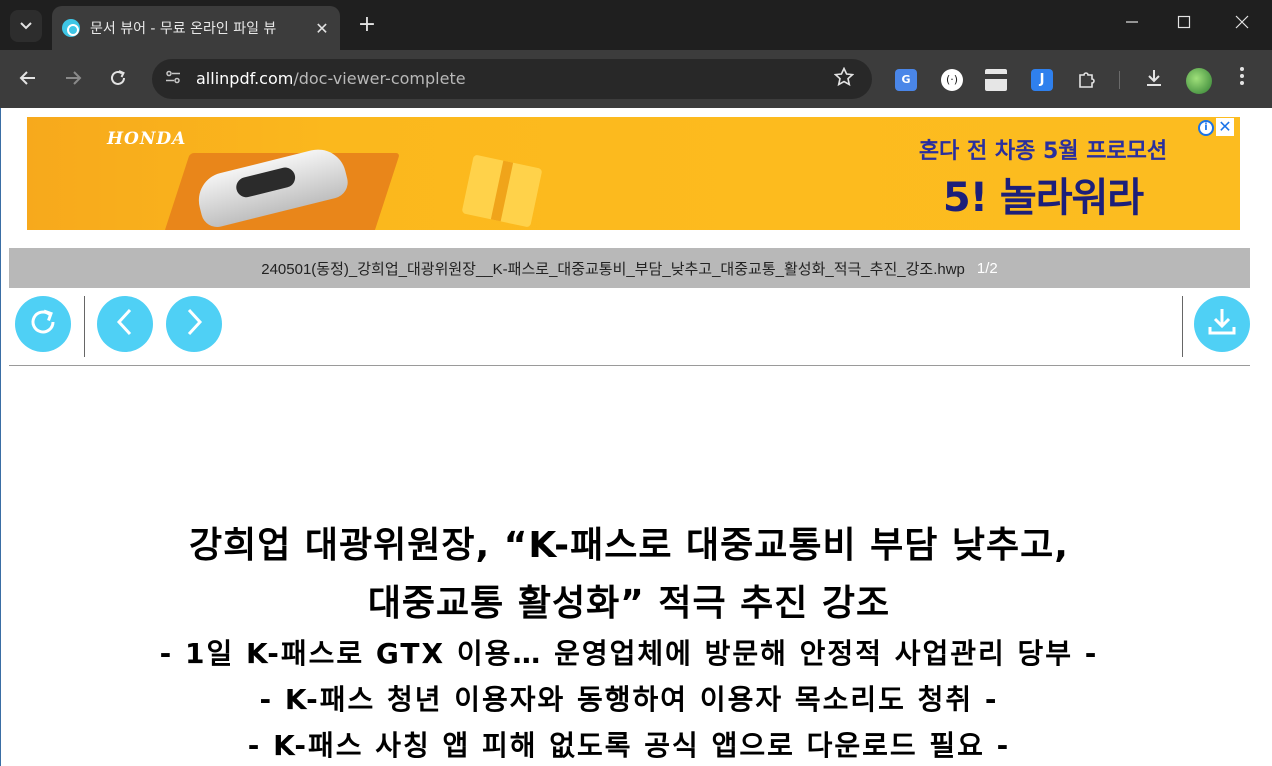 The height and width of the screenshot is (766, 1272). I want to click on forward-arrow-icon, so click(73, 80).